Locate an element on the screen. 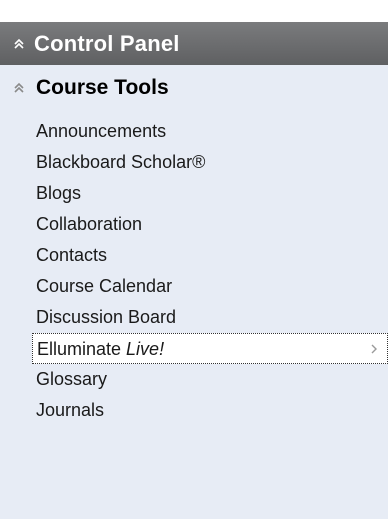  tool-item-collaboration: Collaboration is located at coordinates (194, 224).